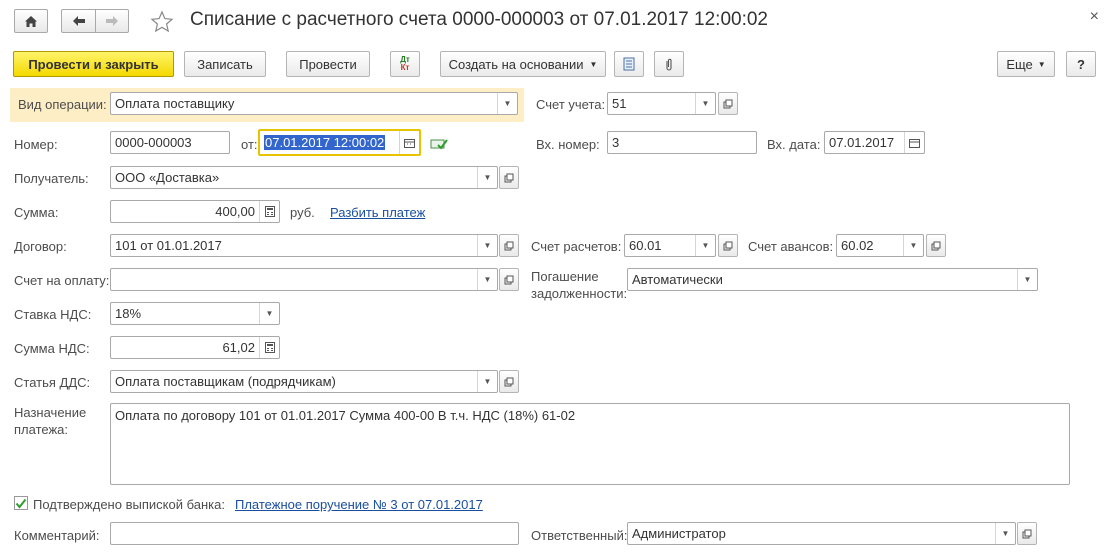  I want to click on incoming-date-label: Вх. дата:, so click(794, 144).